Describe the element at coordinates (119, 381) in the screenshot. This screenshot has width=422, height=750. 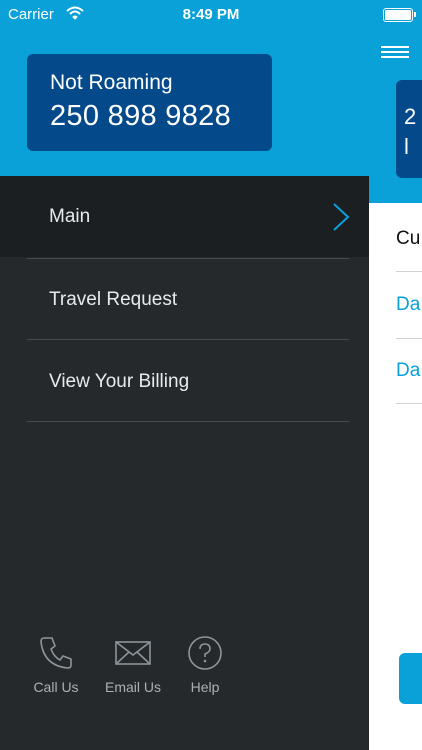
I see `menu-item-label: View Your Billing` at that location.